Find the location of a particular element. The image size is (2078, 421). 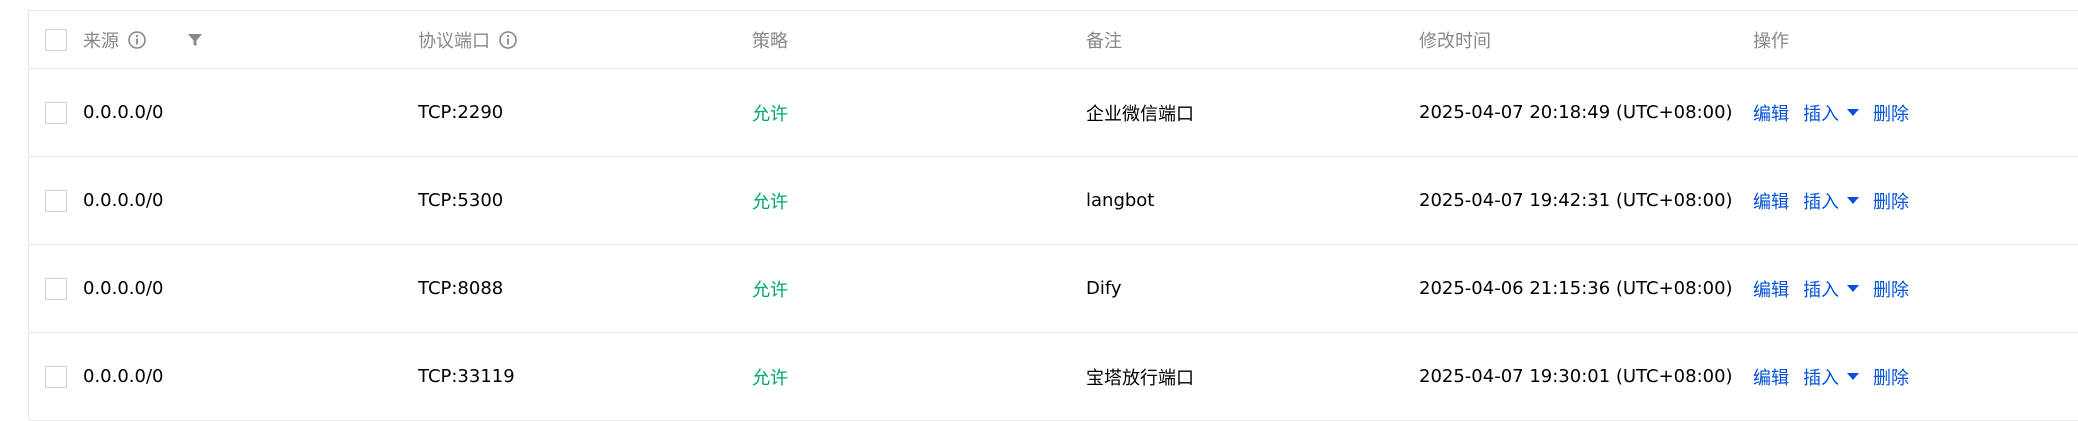

header-modified-time-label: 修改时间 is located at coordinates (1455, 41).